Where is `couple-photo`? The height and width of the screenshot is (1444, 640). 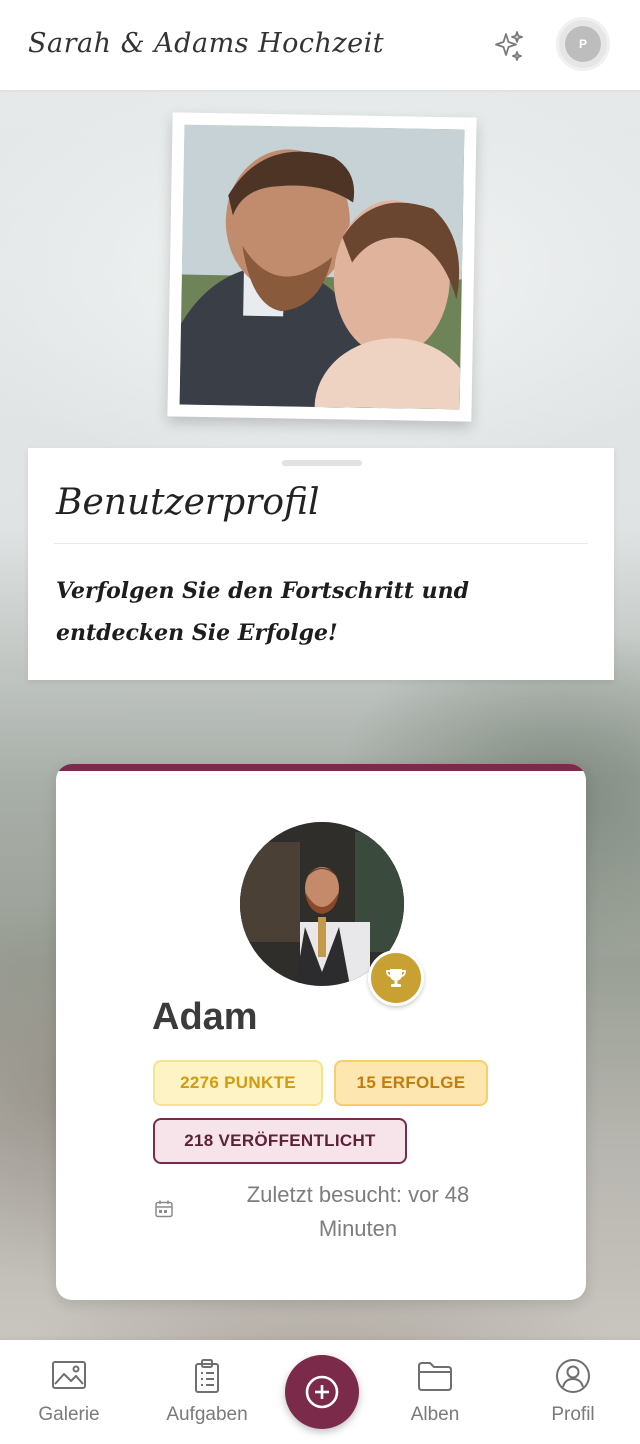 couple-photo is located at coordinates (322, 267).